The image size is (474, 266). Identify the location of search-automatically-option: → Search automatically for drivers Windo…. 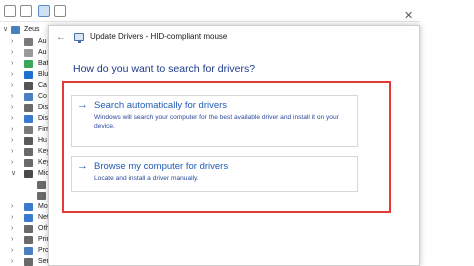
(214, 121).